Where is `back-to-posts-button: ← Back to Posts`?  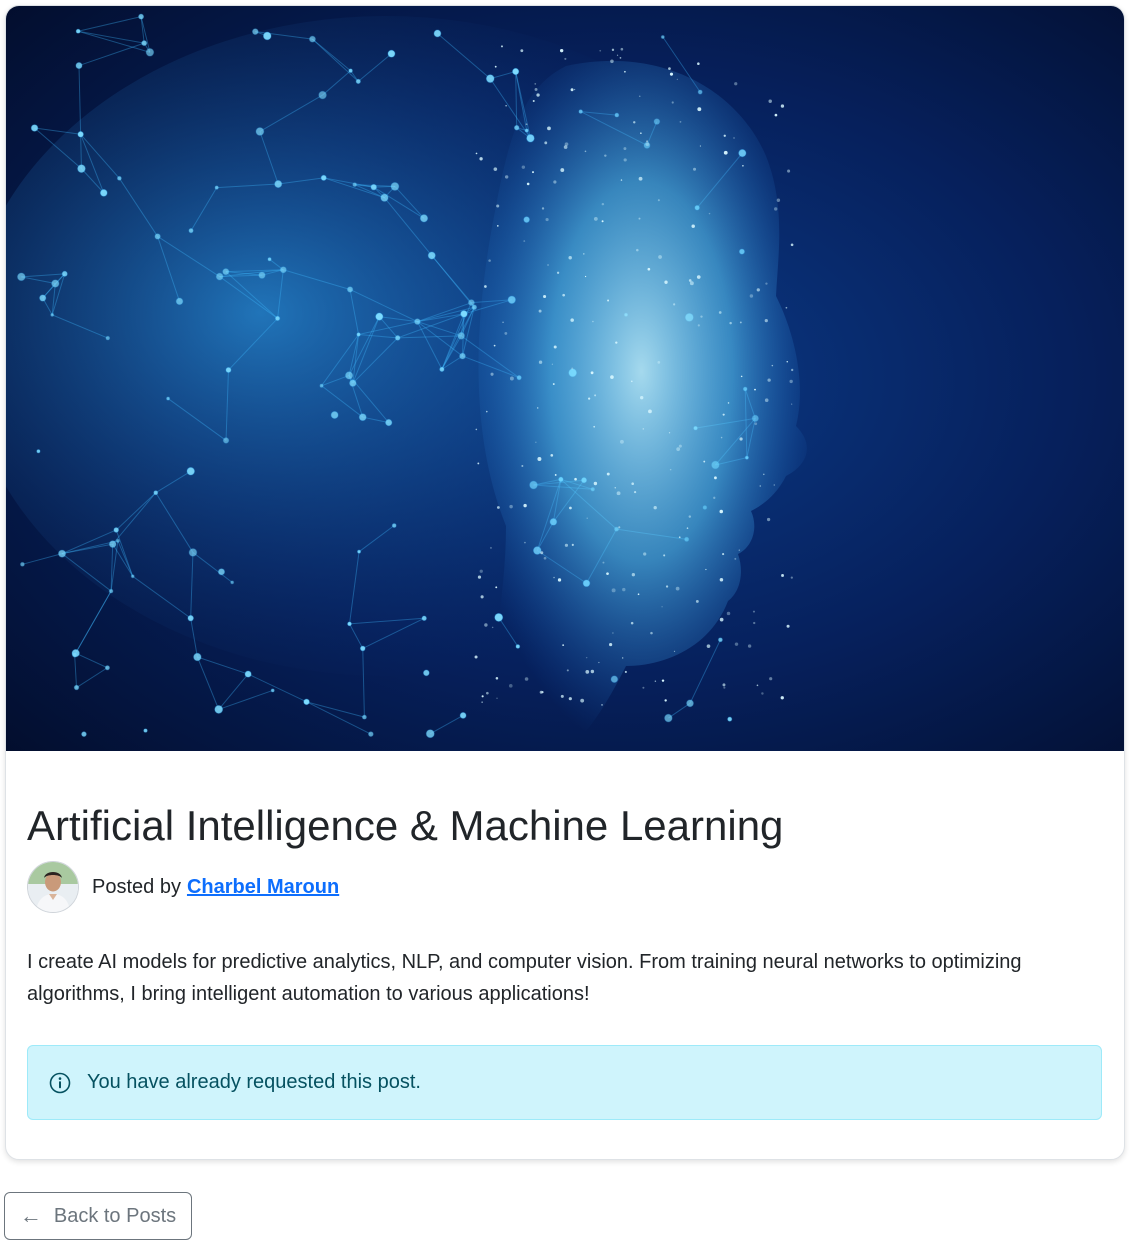
back-to-posts-button: ← Back to Posts is located at coordinates (98, 1216).